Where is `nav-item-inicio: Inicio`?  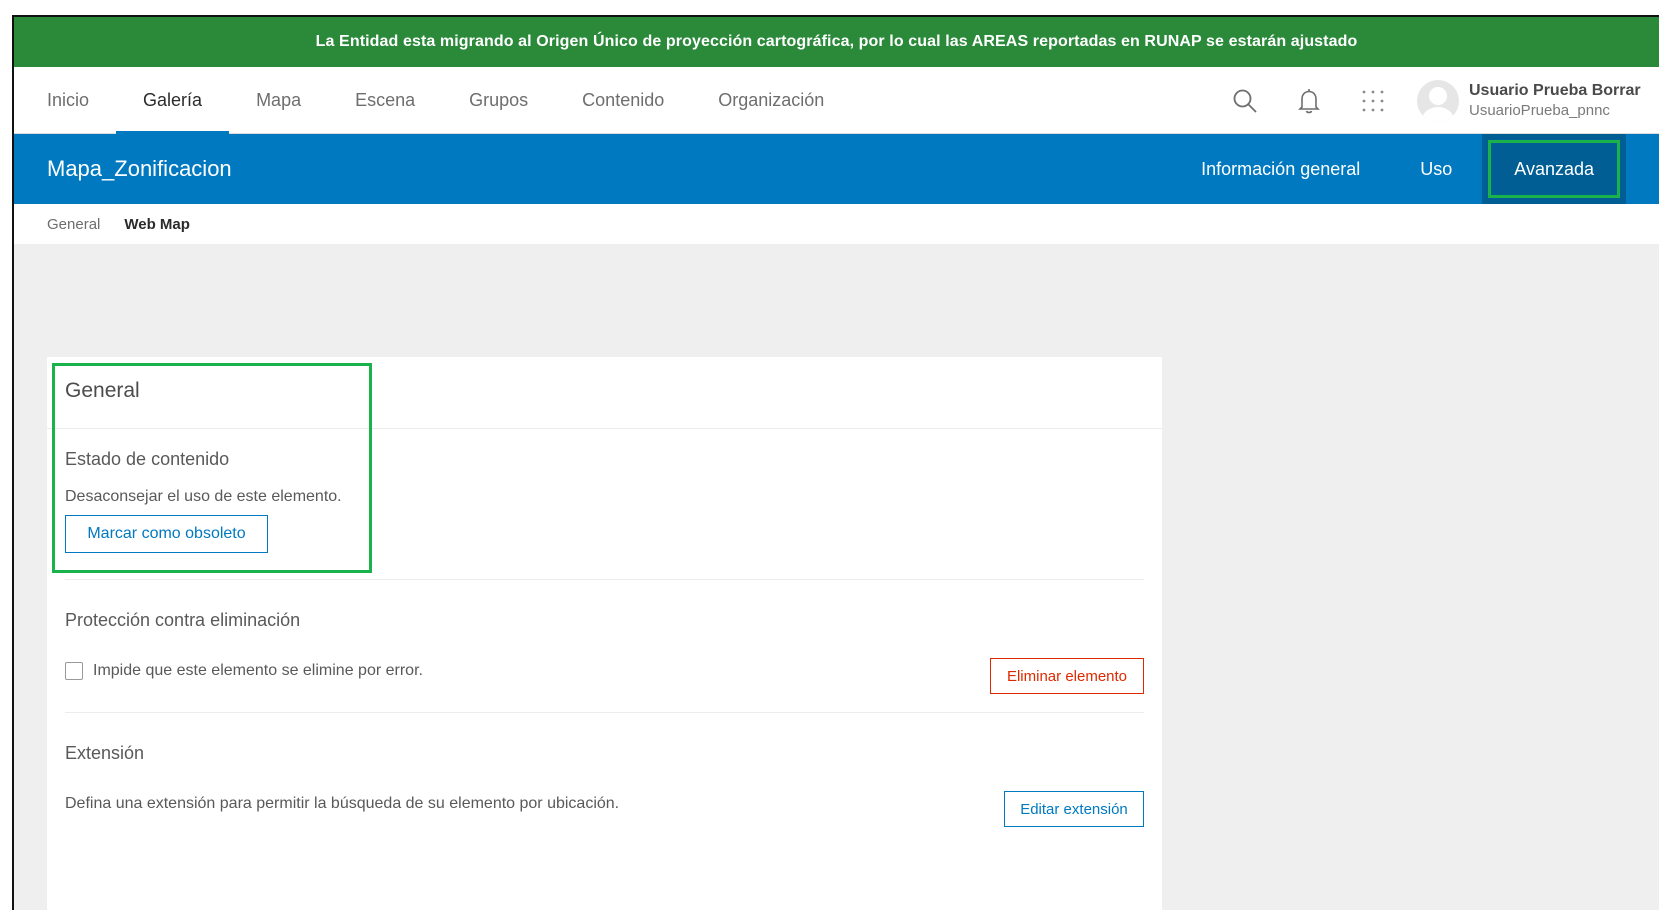 nav-item-inicio: Inicio is located at coordinates (65, 100).